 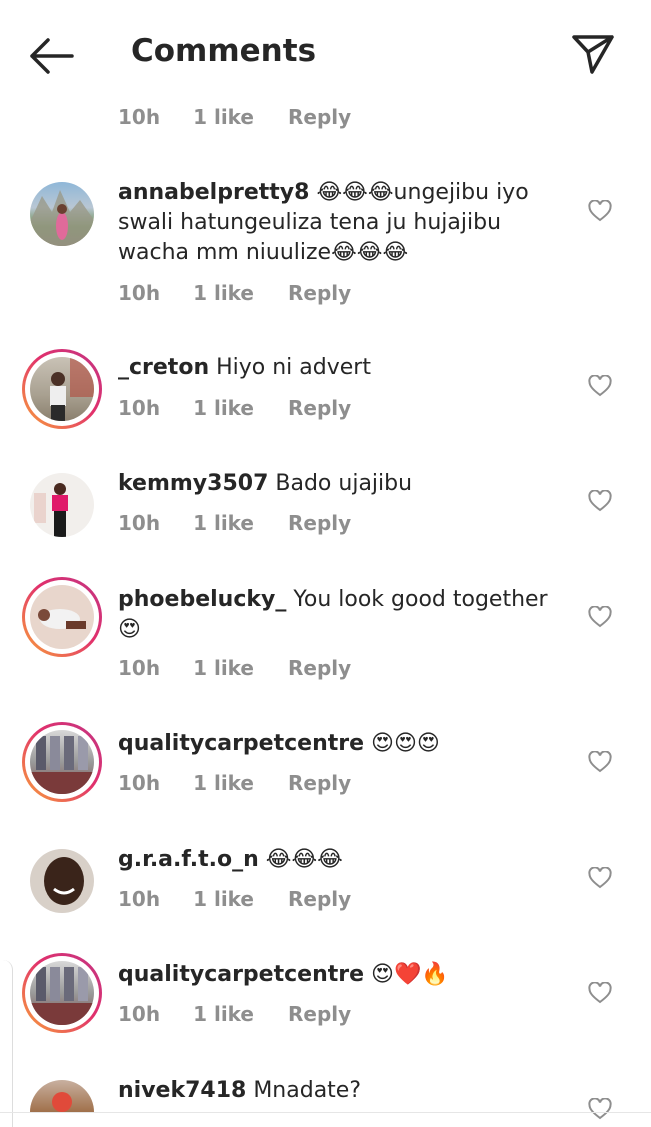 What do you see at coordinates (405, 743) in the screenshot?
I see `comment-body: 😍😍😍` at bounding box center [405, 743].